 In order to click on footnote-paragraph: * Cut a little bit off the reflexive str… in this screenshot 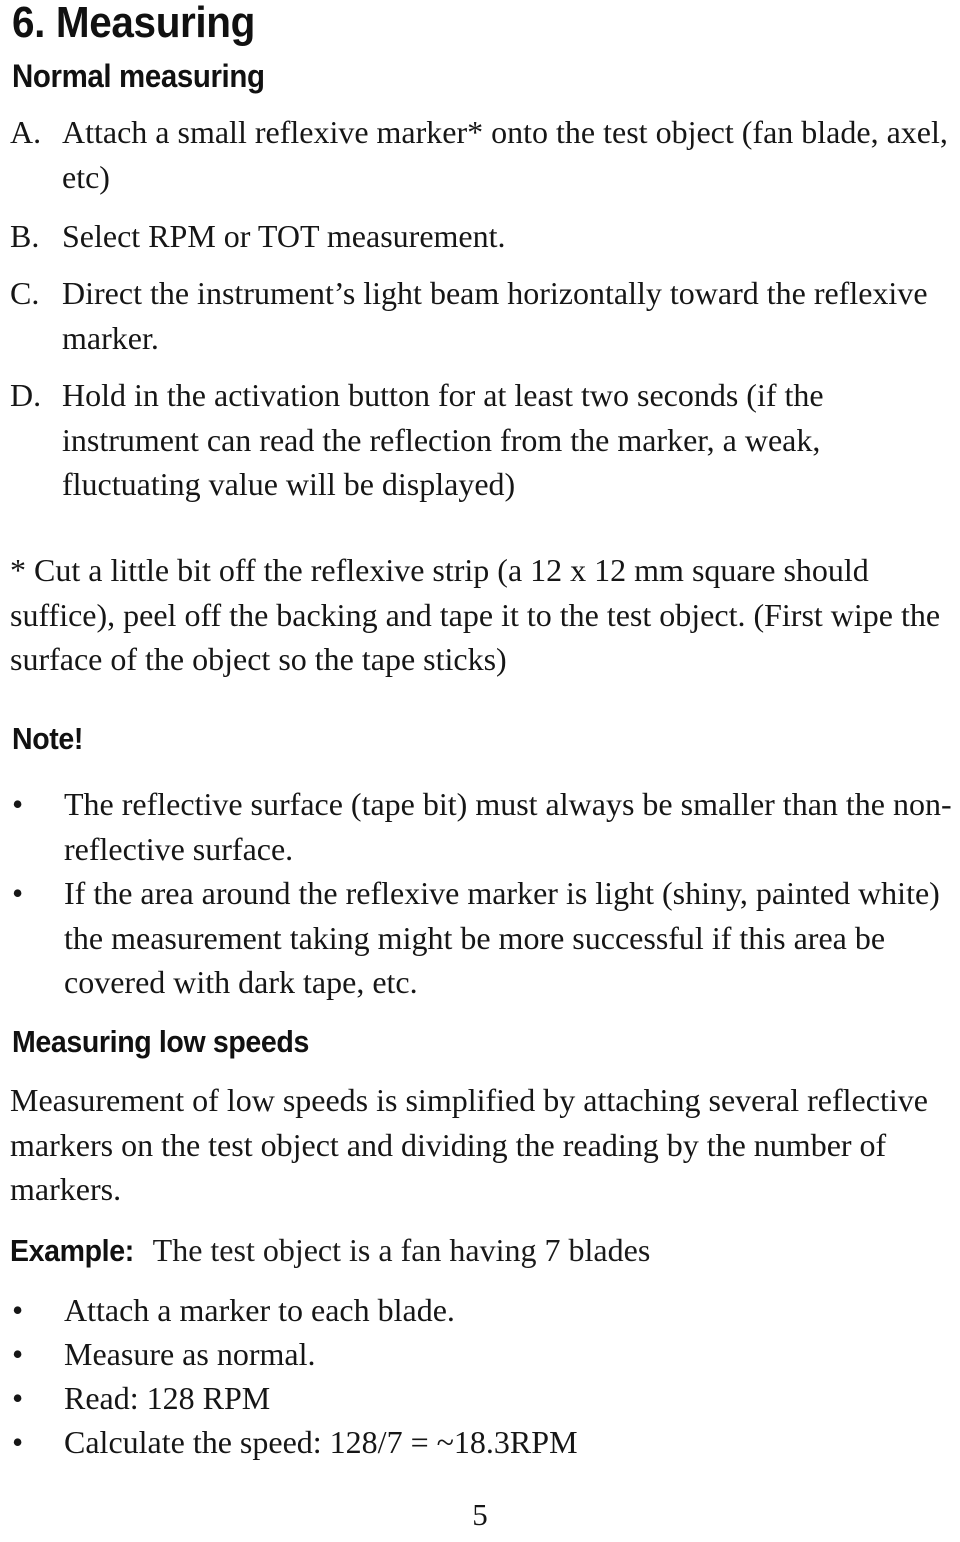, I will do `click(475, 614)`.